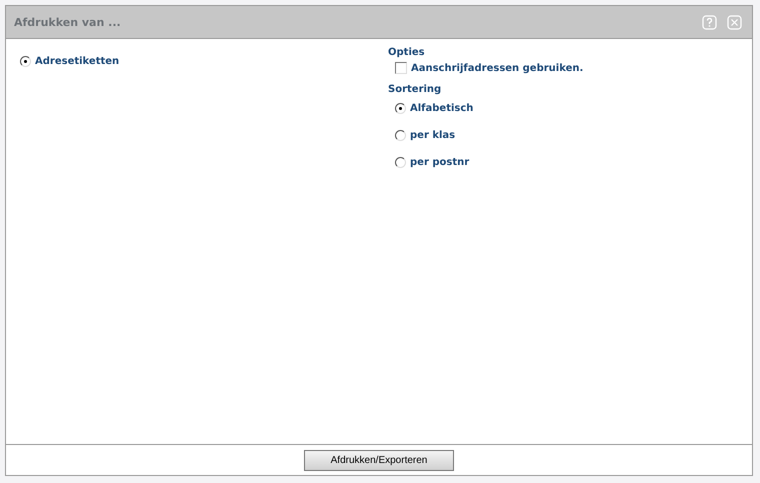 The image size is (760, 483). Describe the element at coordinates (442, 108) in the screenshot. I see `radio-label: Alfabetisch` at that location.